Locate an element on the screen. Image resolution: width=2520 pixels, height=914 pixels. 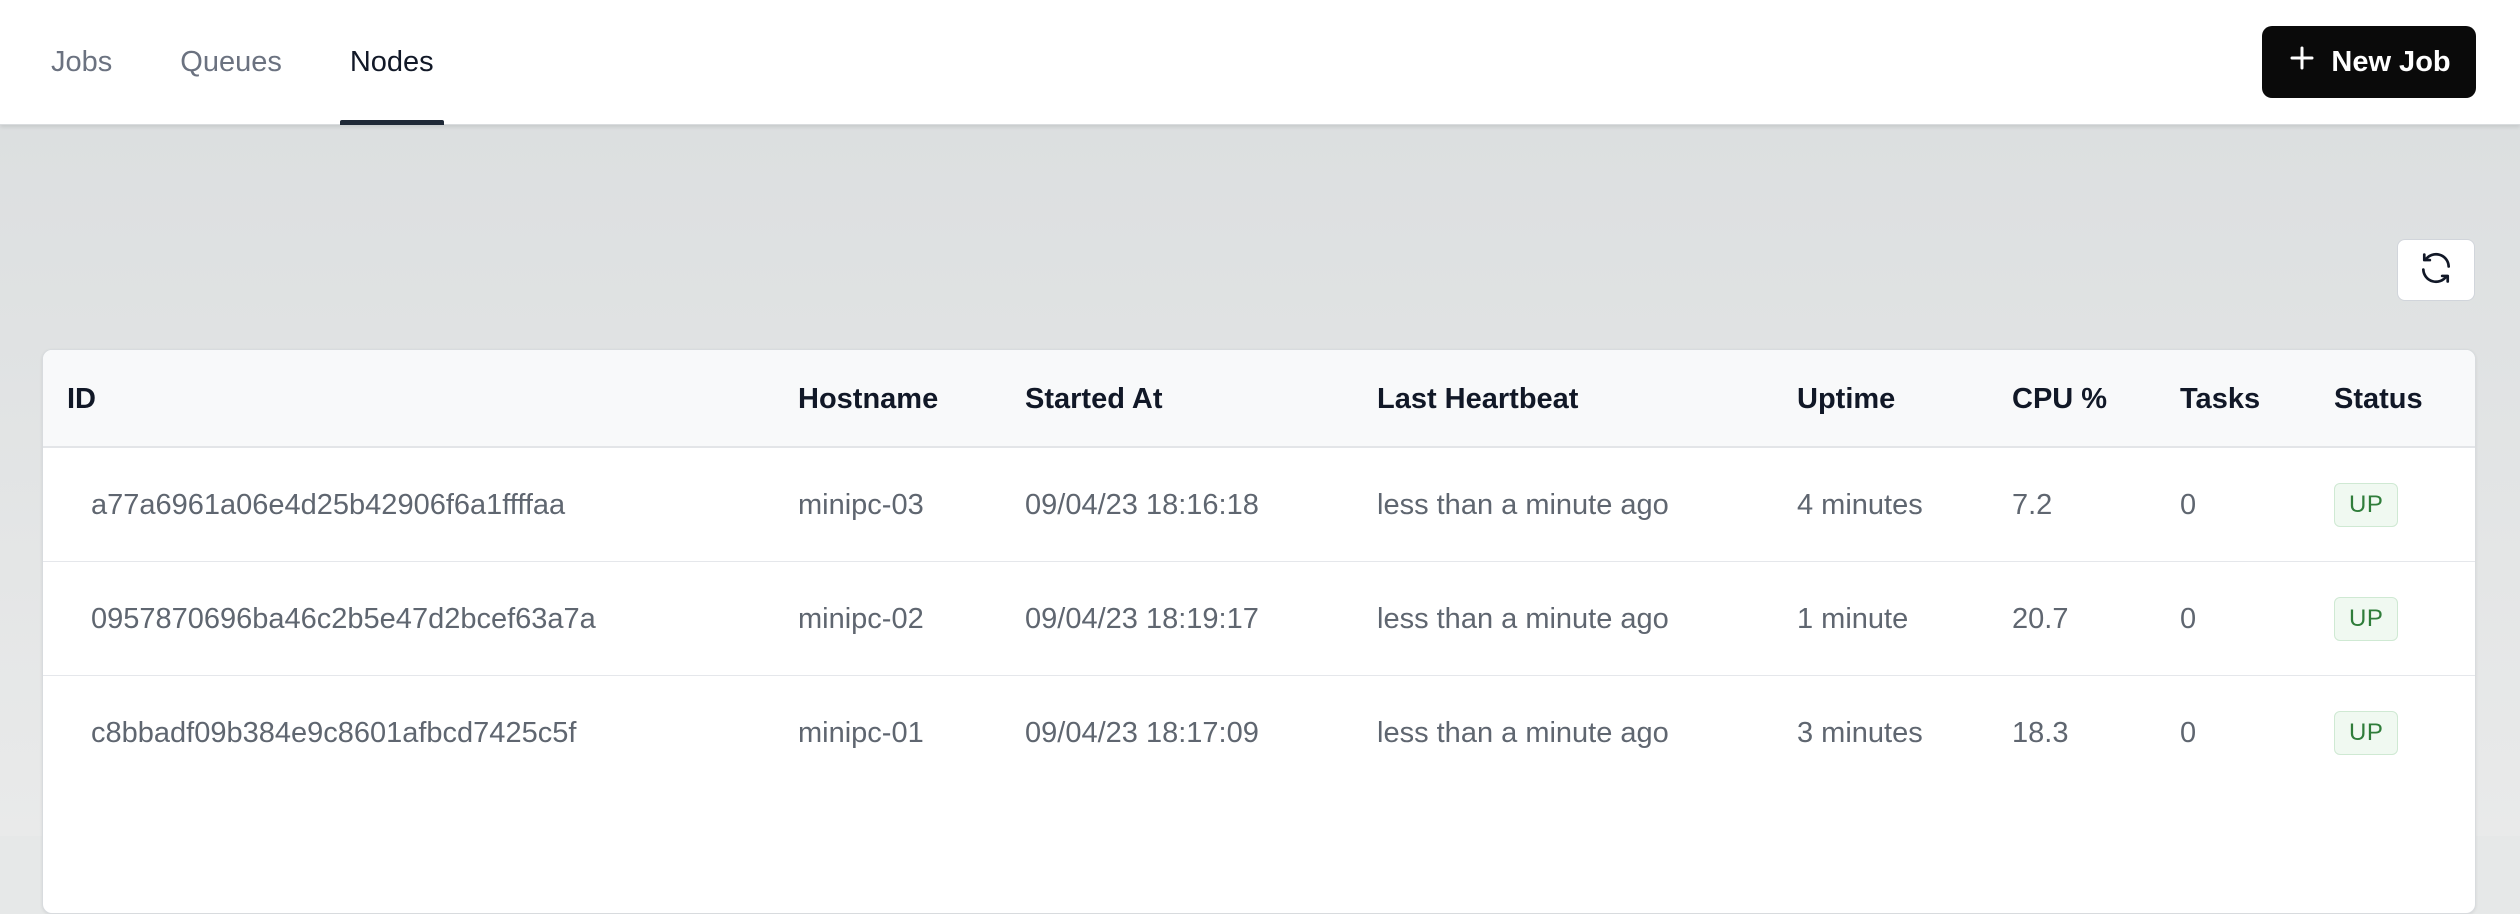
tab-nodes: Nodes is located at coordinates (387, 62).